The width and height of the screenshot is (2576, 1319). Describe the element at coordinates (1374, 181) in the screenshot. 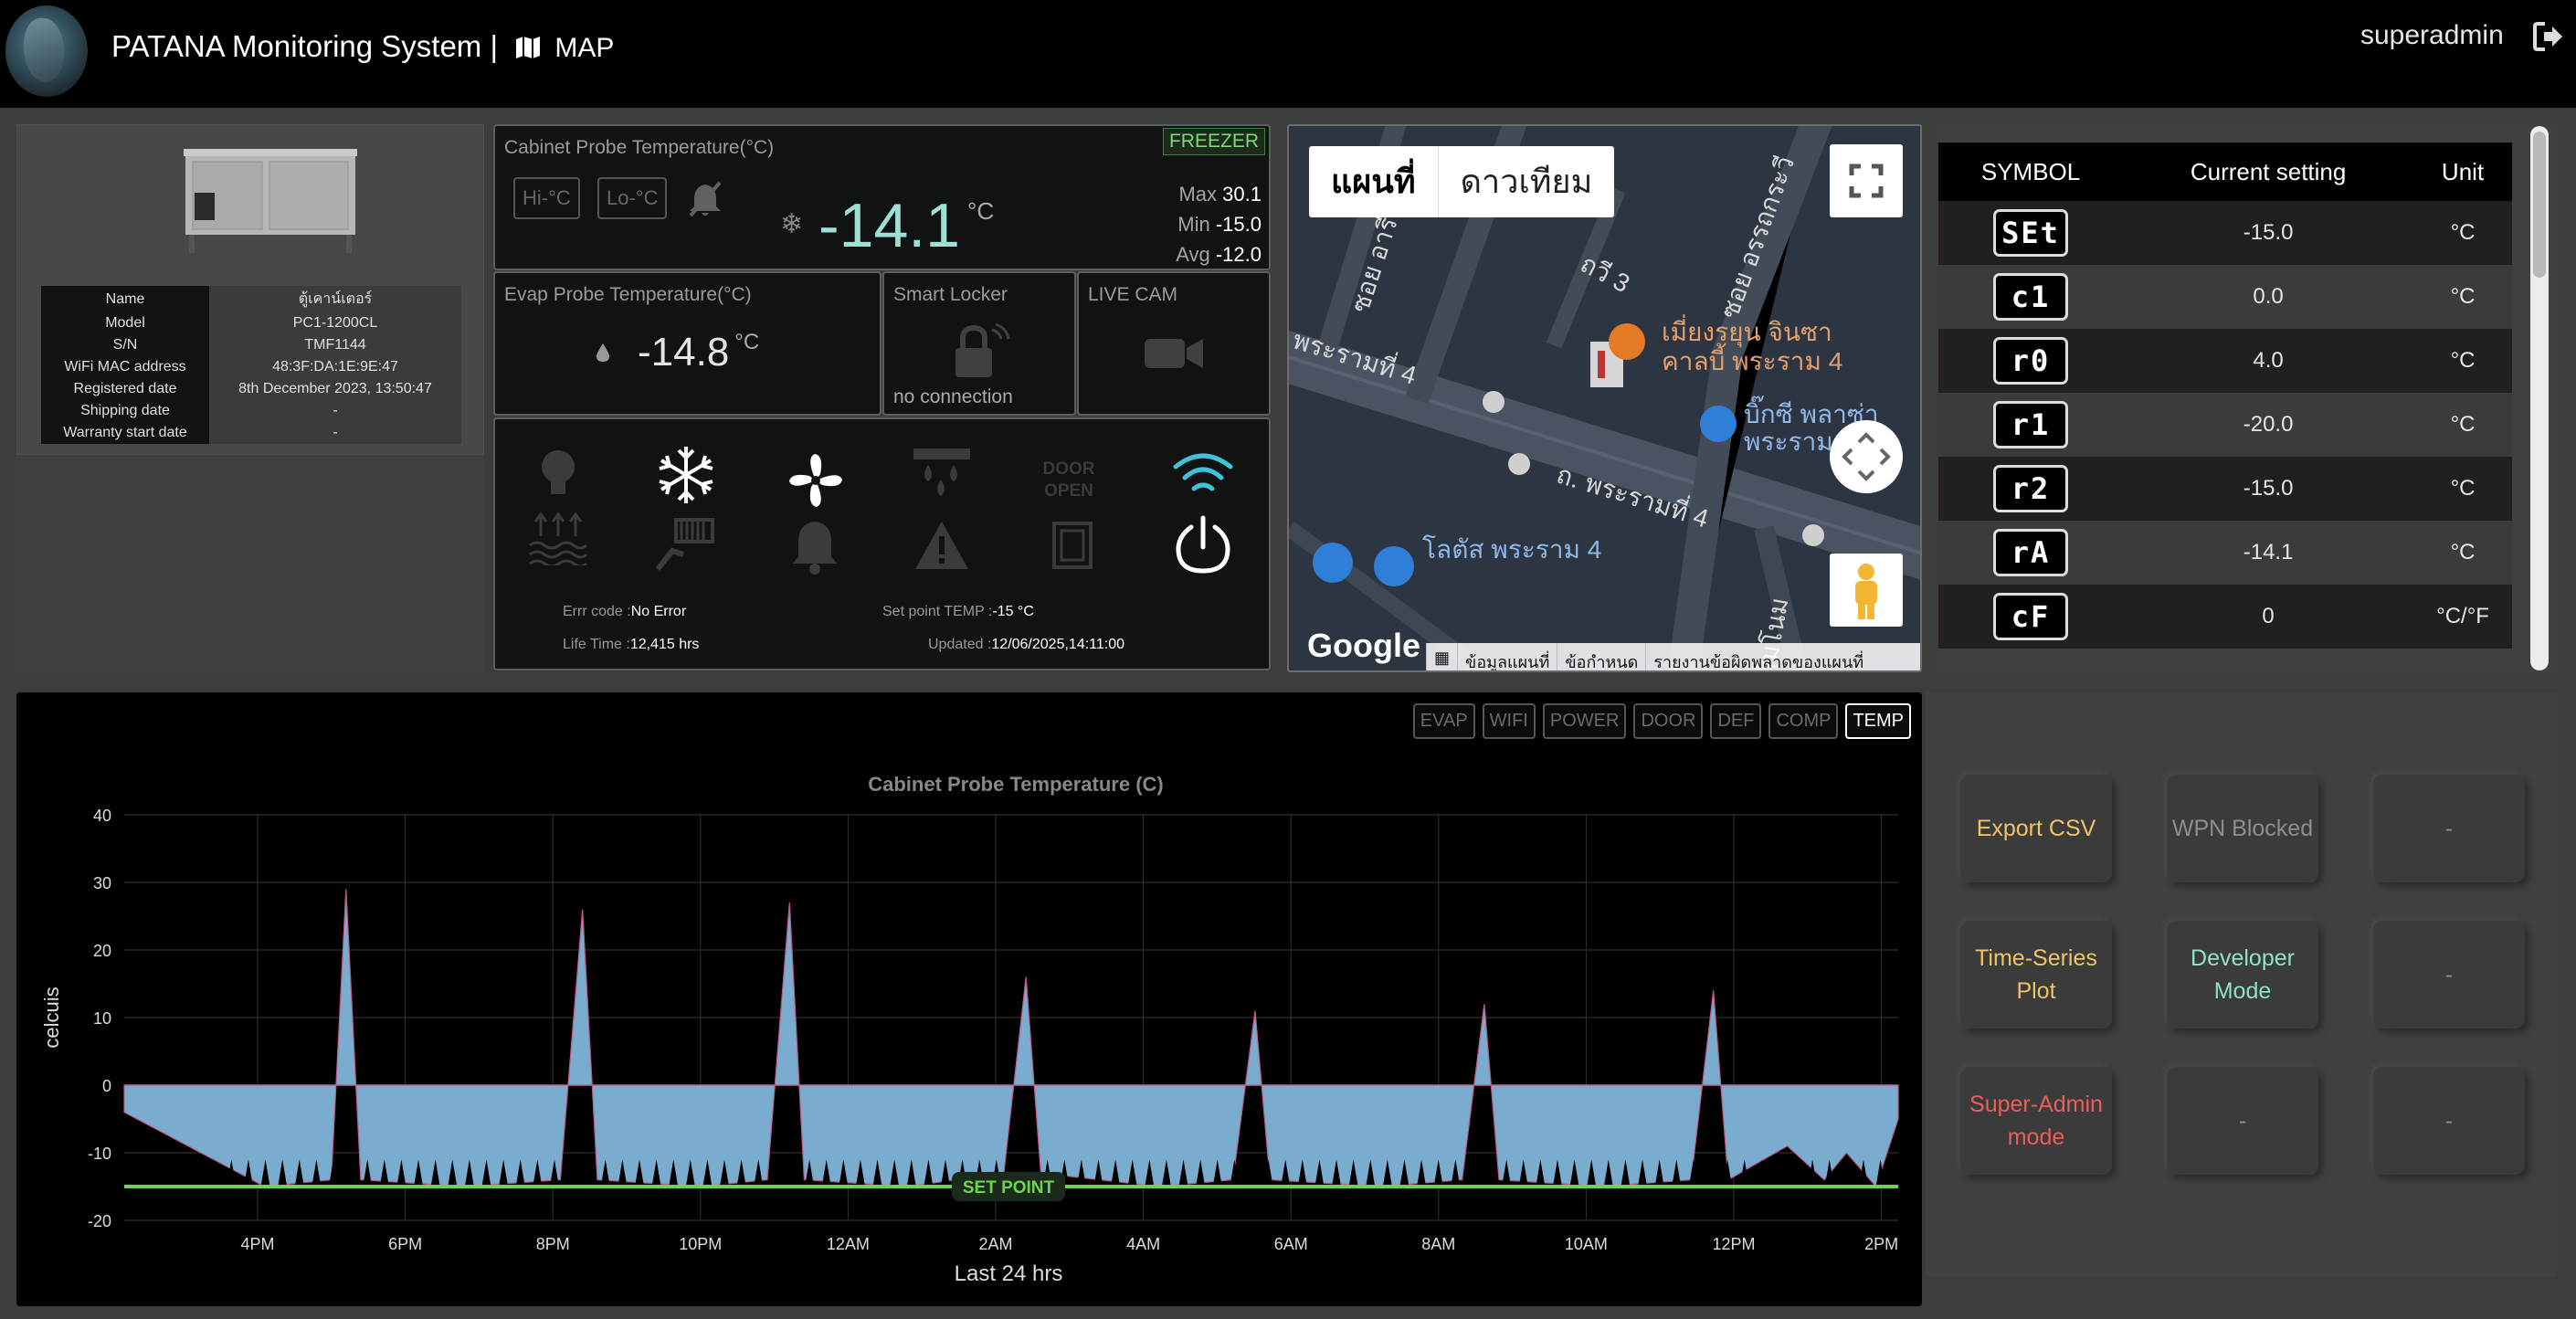

I see `tab-map: แผนที่` at that location.